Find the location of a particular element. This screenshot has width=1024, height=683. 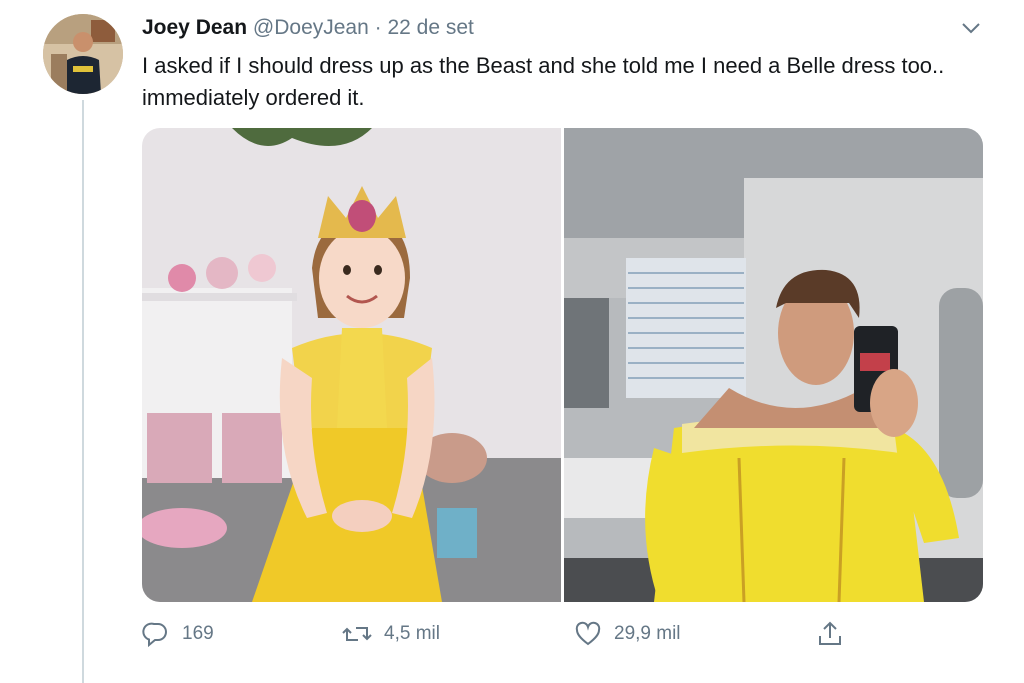

like-button: 29,9 mil is located at coordinates (627, 634).